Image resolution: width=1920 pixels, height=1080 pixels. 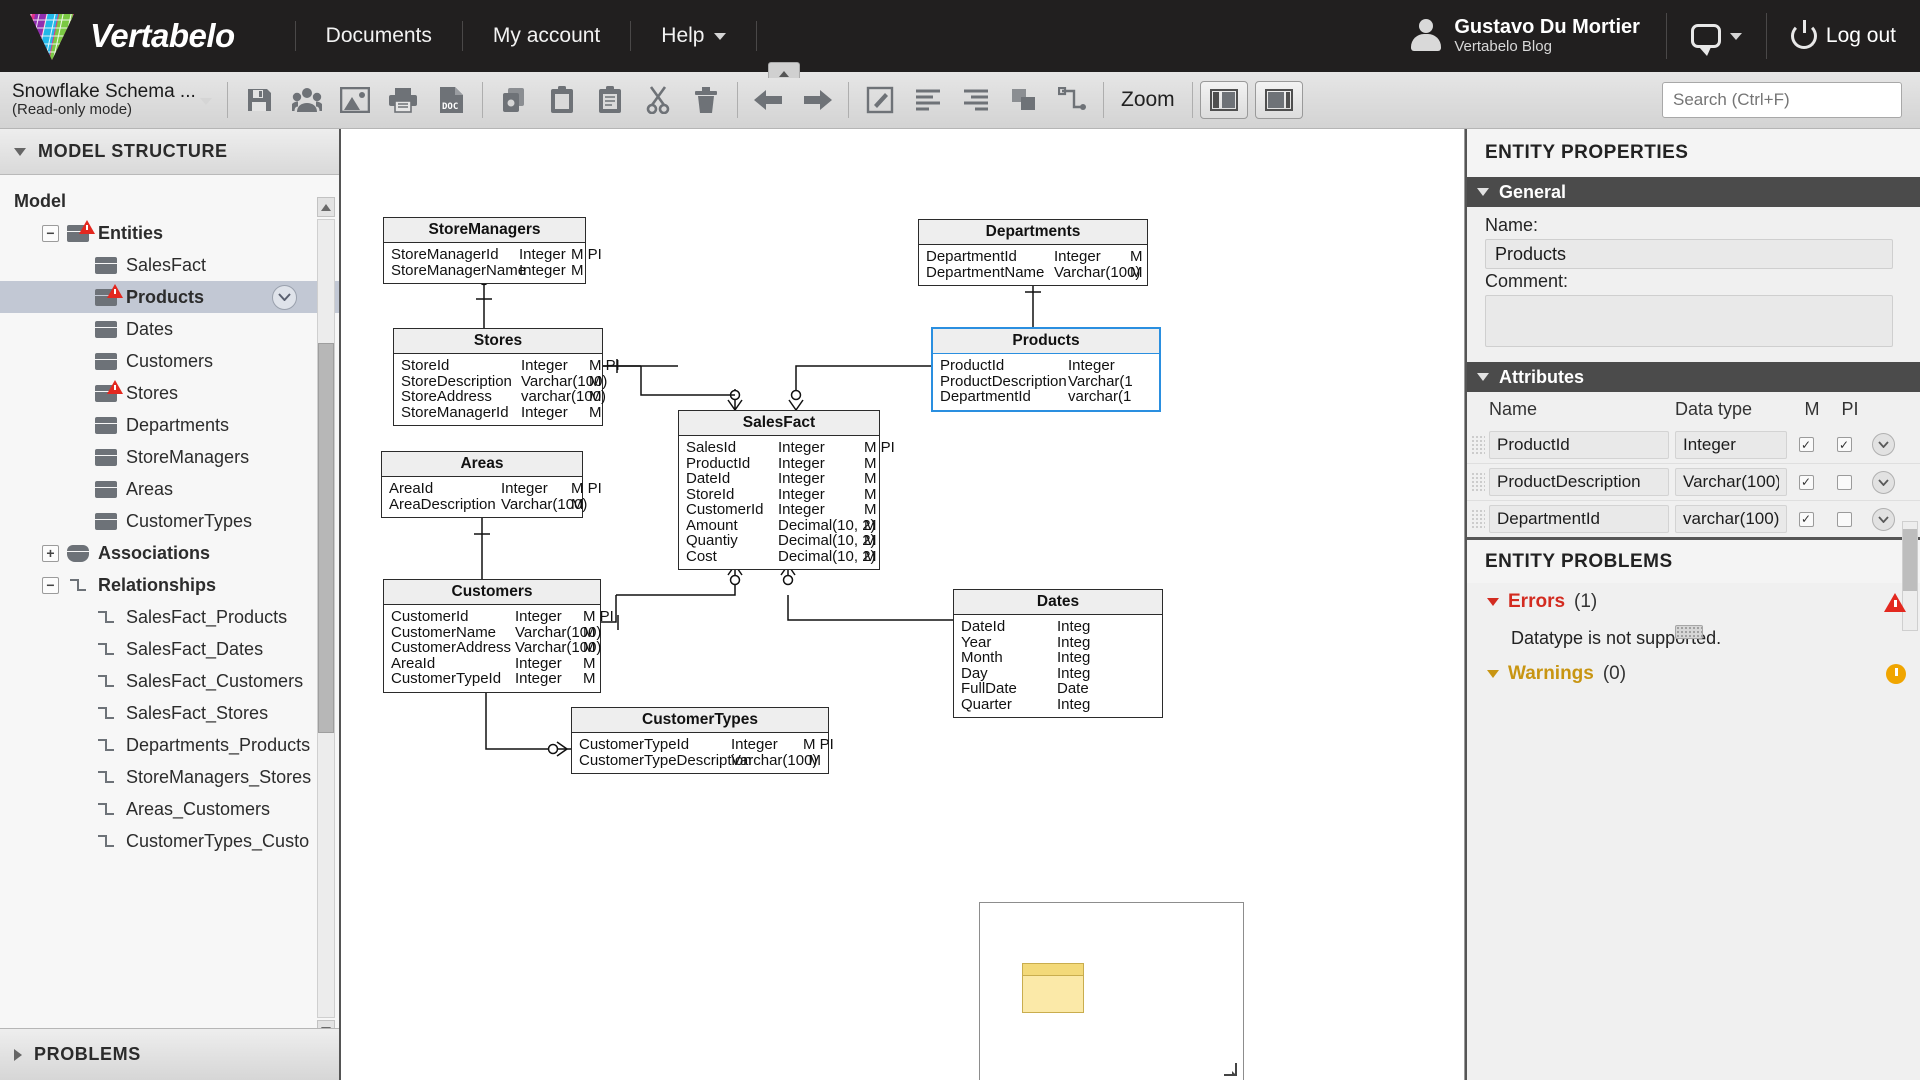 What do you see at coordinates (169, 1054) in the screenshot?
I see `problems-panel-toggle: PROBLEMS` at bounding box center [169, 1054].